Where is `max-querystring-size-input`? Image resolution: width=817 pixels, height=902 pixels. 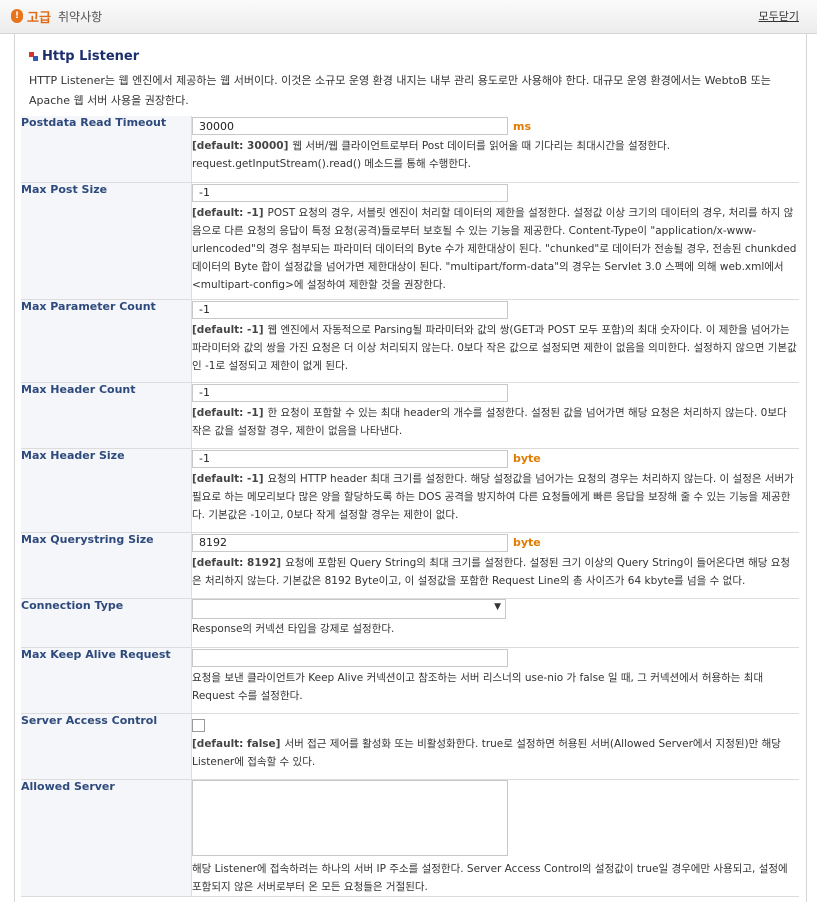
max-querystring-size-input is located at coordinates (350, 542).